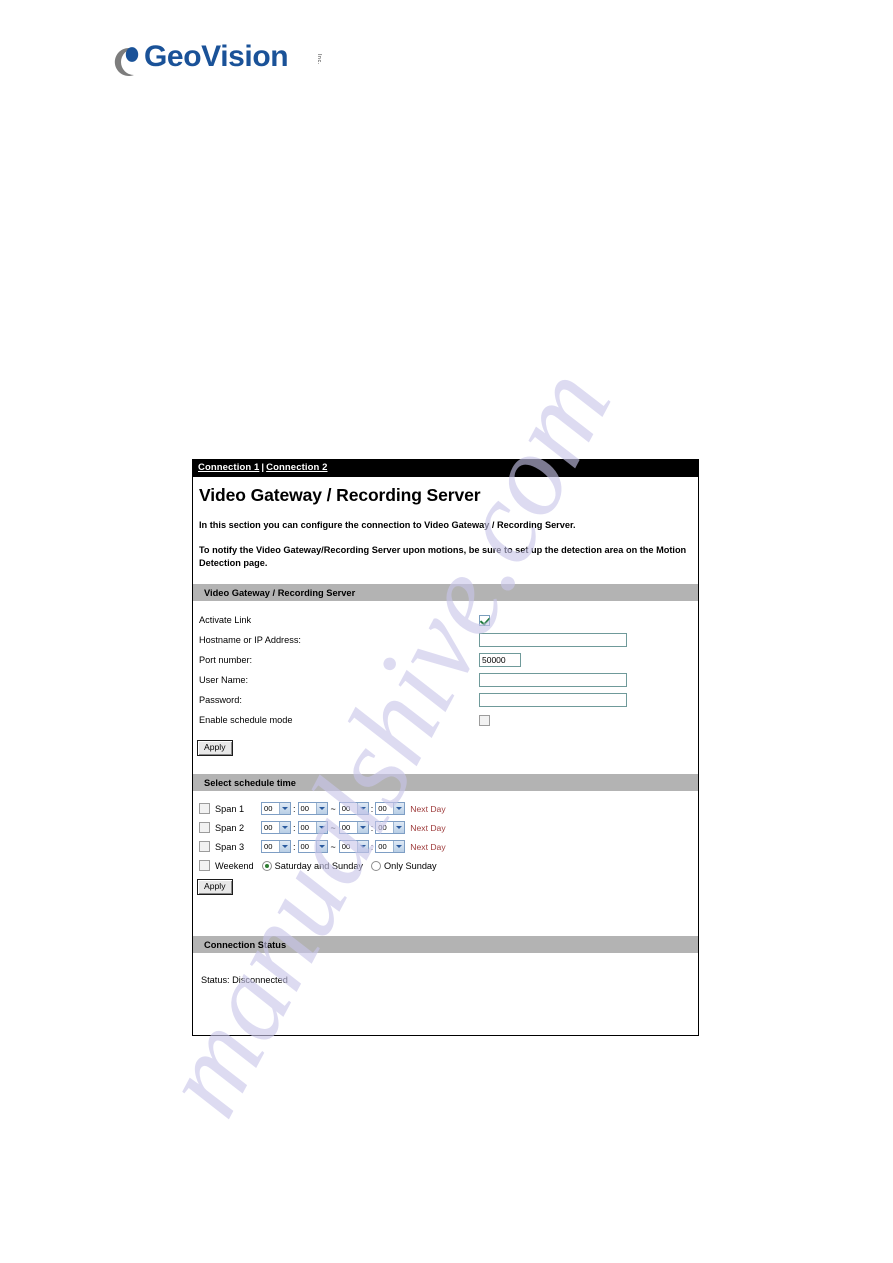 Image resolution: width=893 pixels, height=1263 pixels. Describe the element at coordinates (228, 467) in the screenshot. I see `tab-connection-1: Connection 1` at that location.